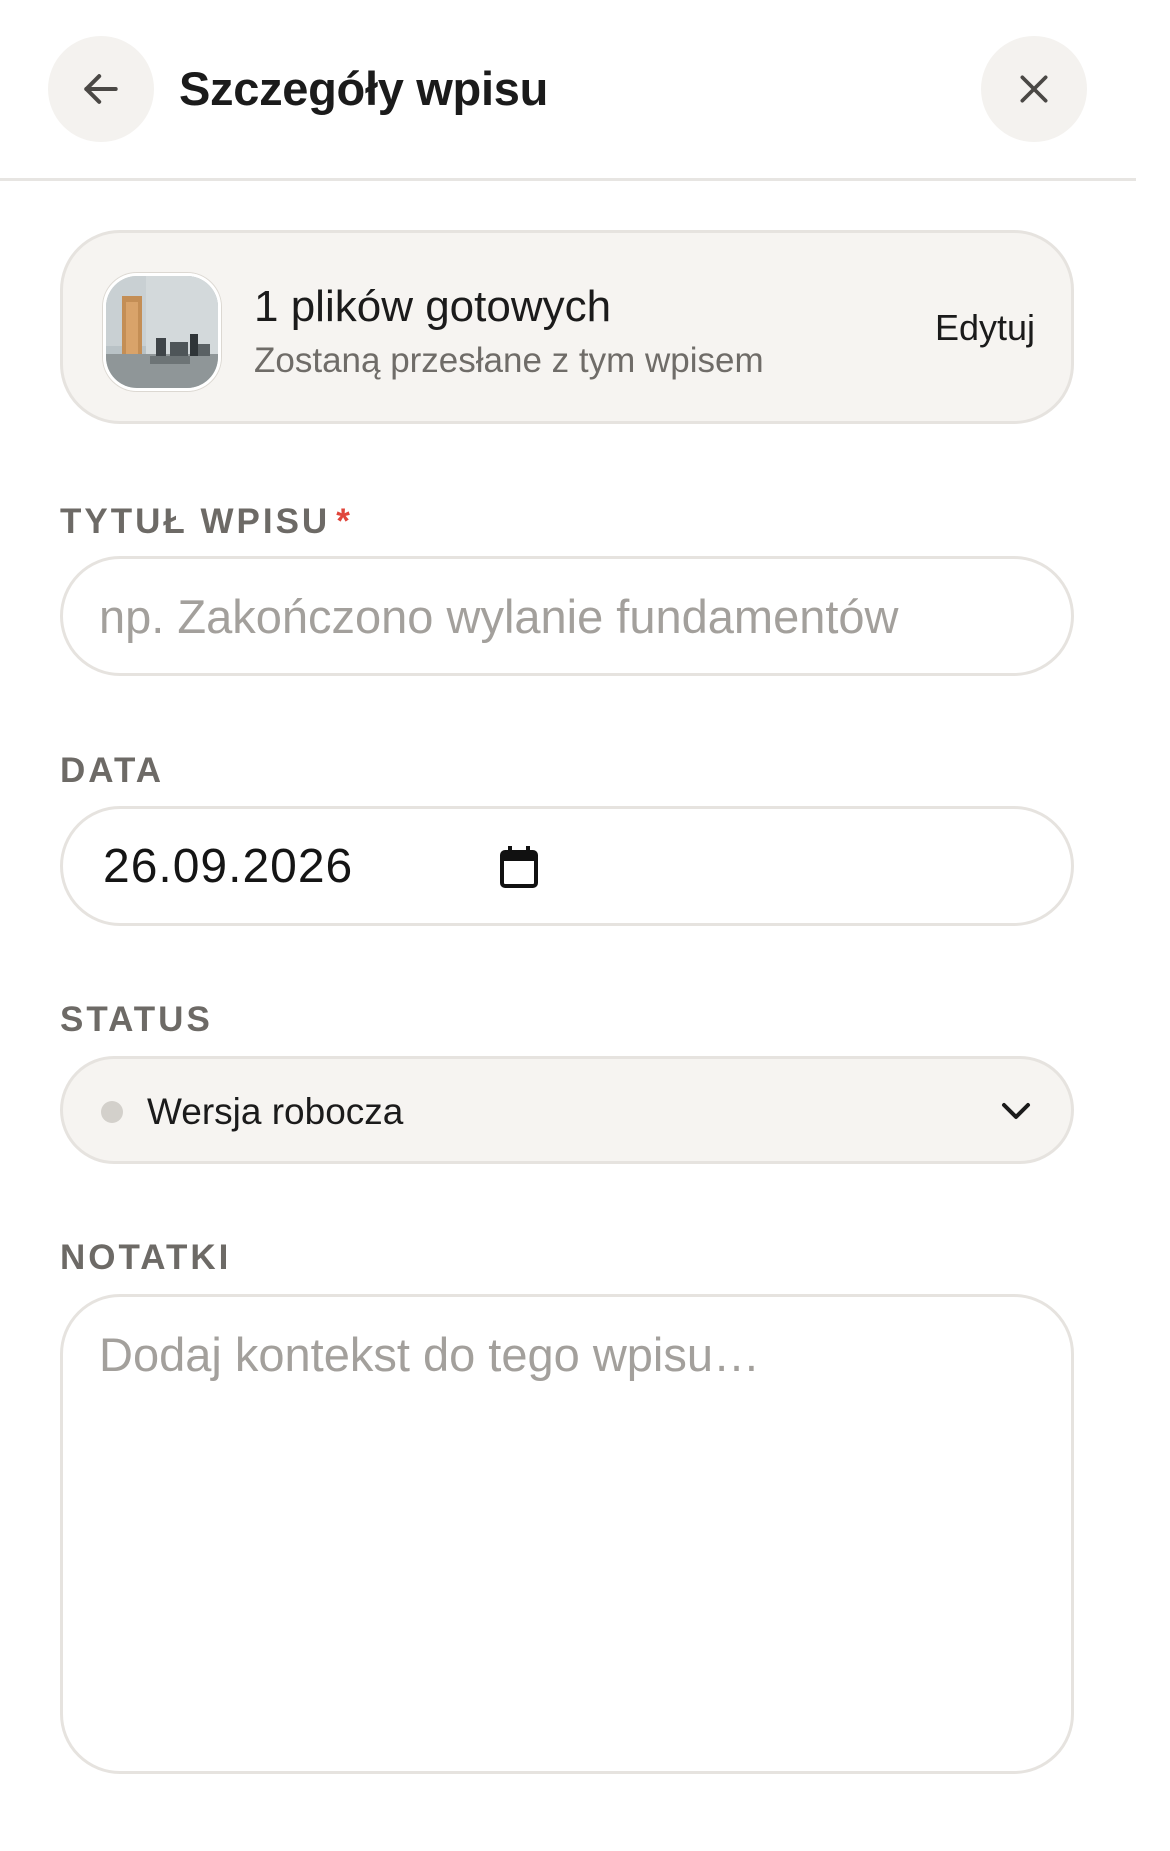 The image size is (1170, 1851). I want to click on top-bar: Szczegóły wpisu, so click(568, 90).